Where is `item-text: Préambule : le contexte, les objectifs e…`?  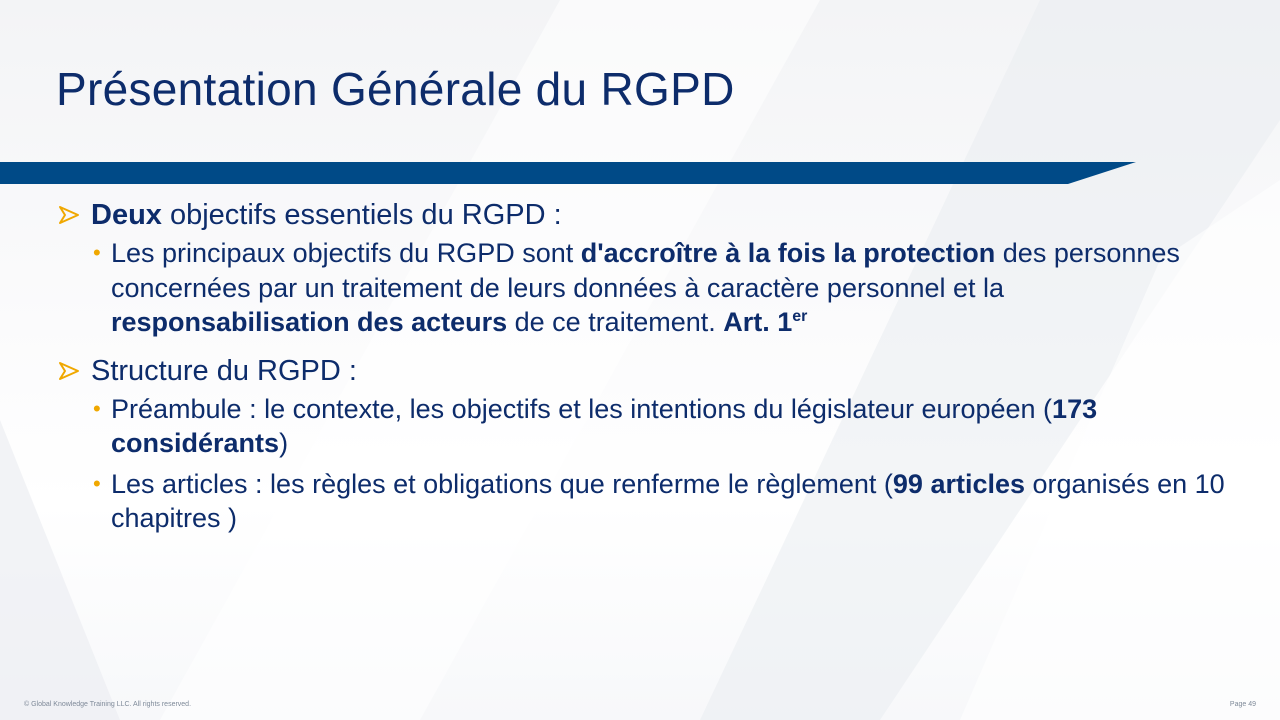 item-text: Préambule : le contexte, les objectifs e… is located at coordinates (582, 408).